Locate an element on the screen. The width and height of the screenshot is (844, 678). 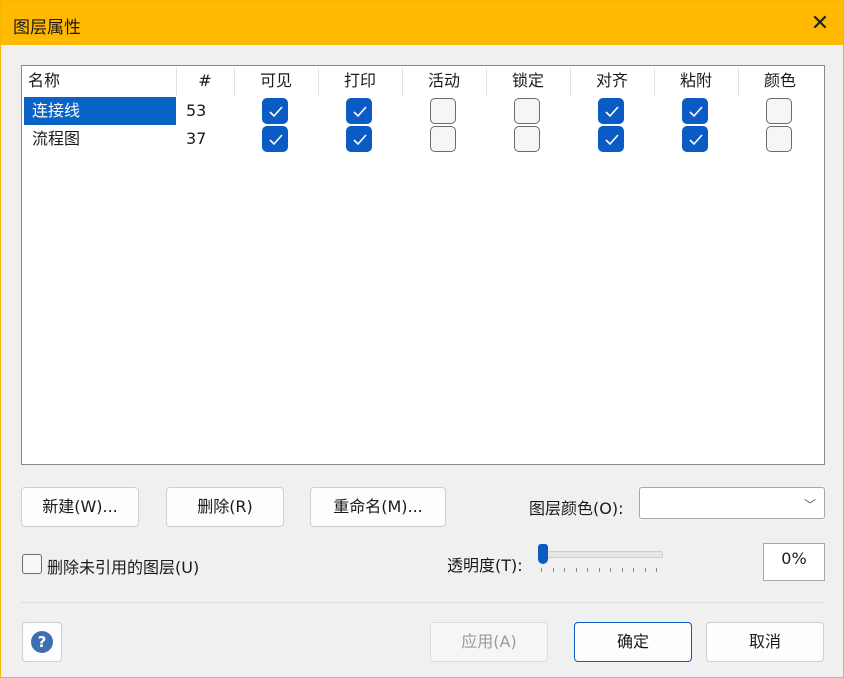
column-header: 名称 is located at coordinates (102, 81).